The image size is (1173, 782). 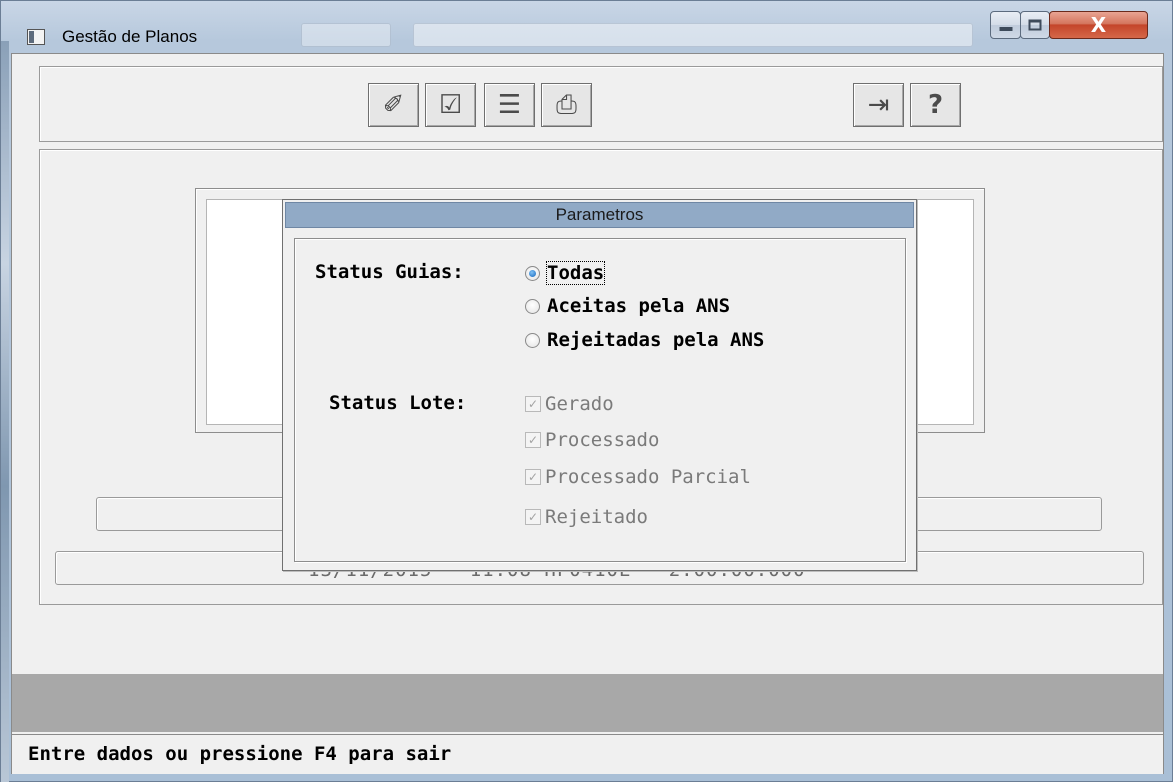 I want to click on close-icon: X, so click(x=1098, y=25).